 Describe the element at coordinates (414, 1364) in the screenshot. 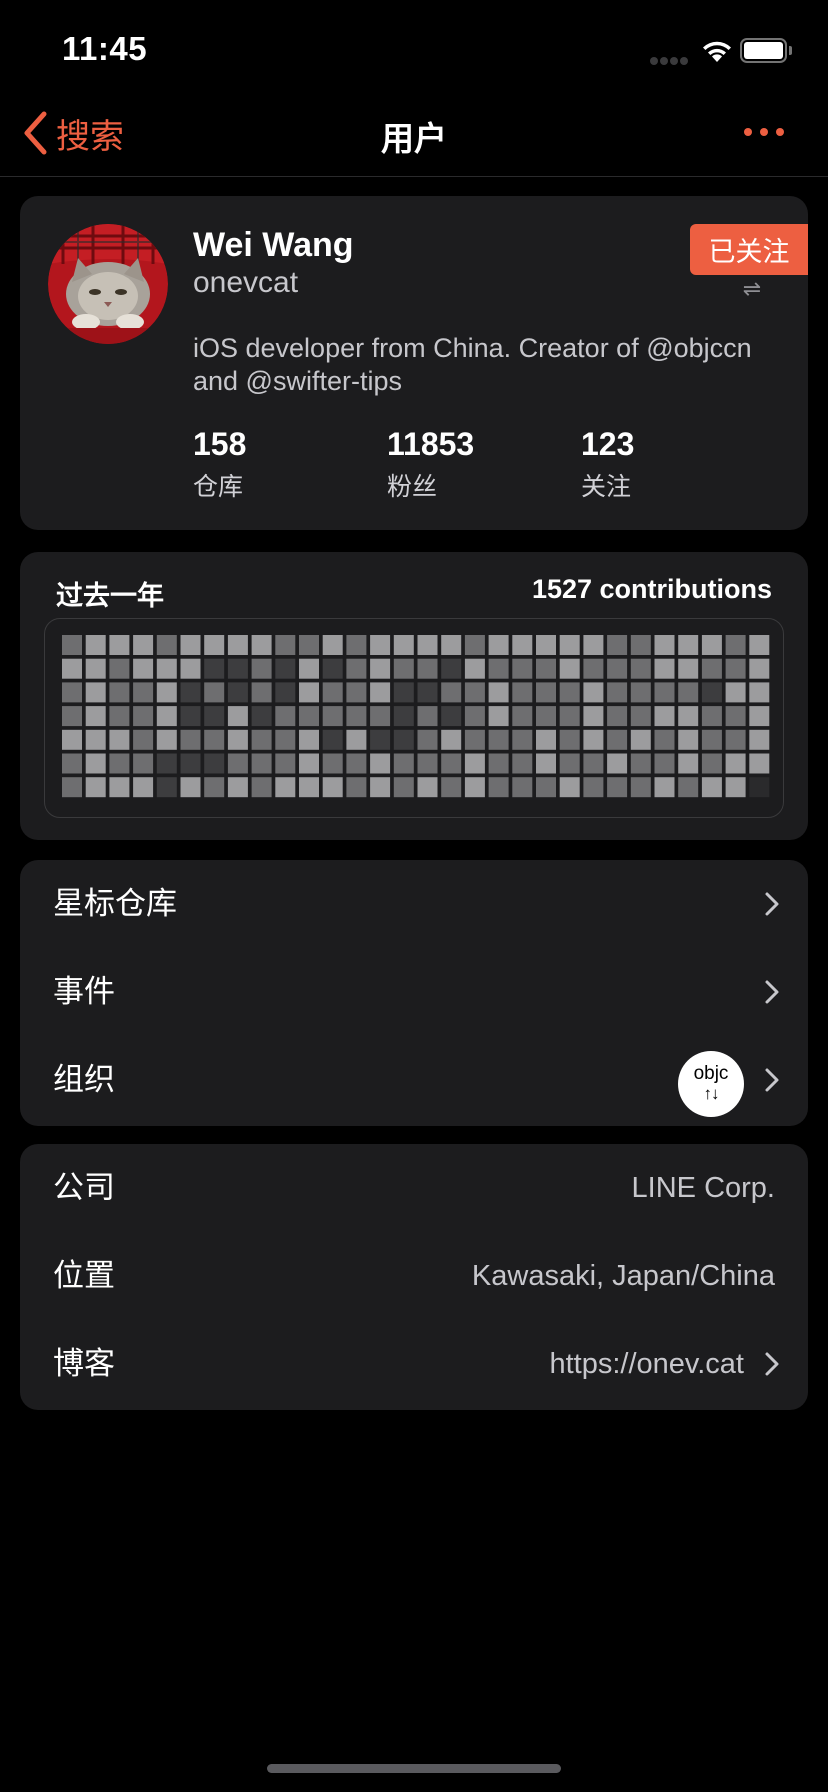

I see `row-blog: 博客 https://onev.cat` at that location.